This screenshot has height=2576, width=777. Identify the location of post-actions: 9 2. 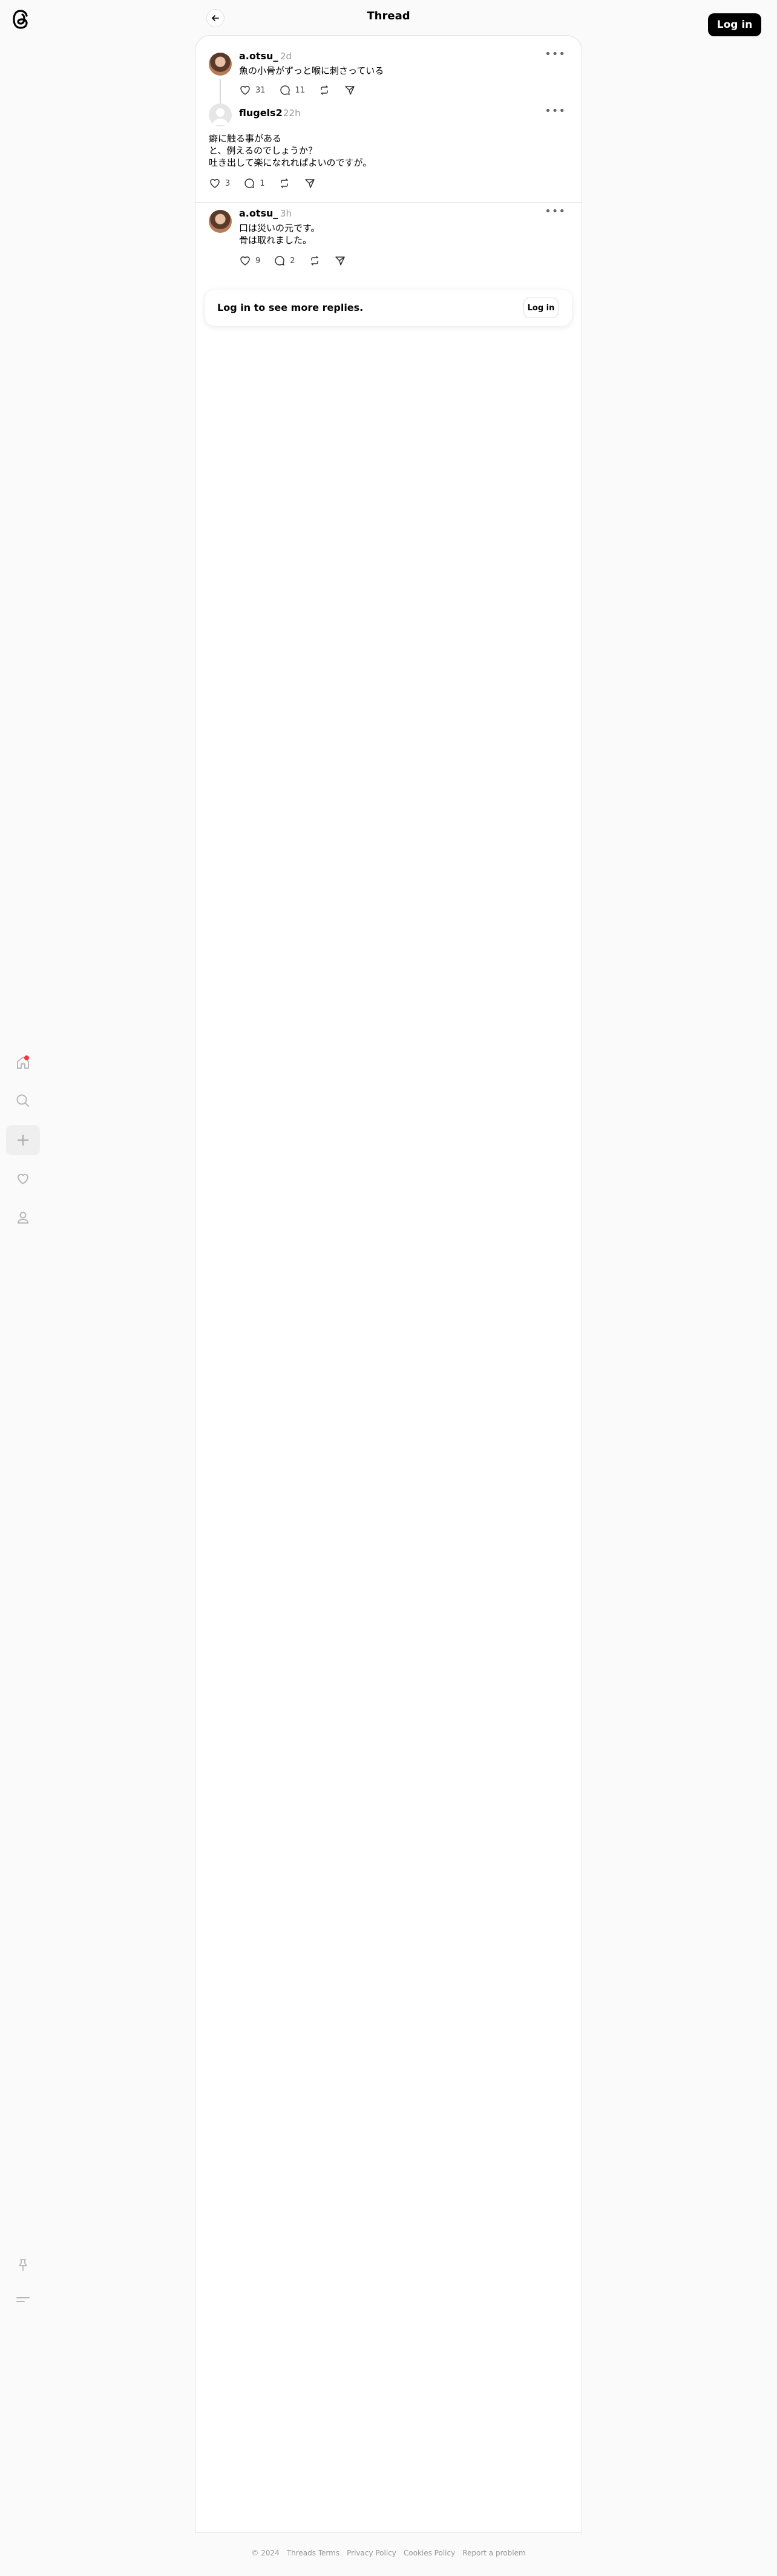
(292, 261).